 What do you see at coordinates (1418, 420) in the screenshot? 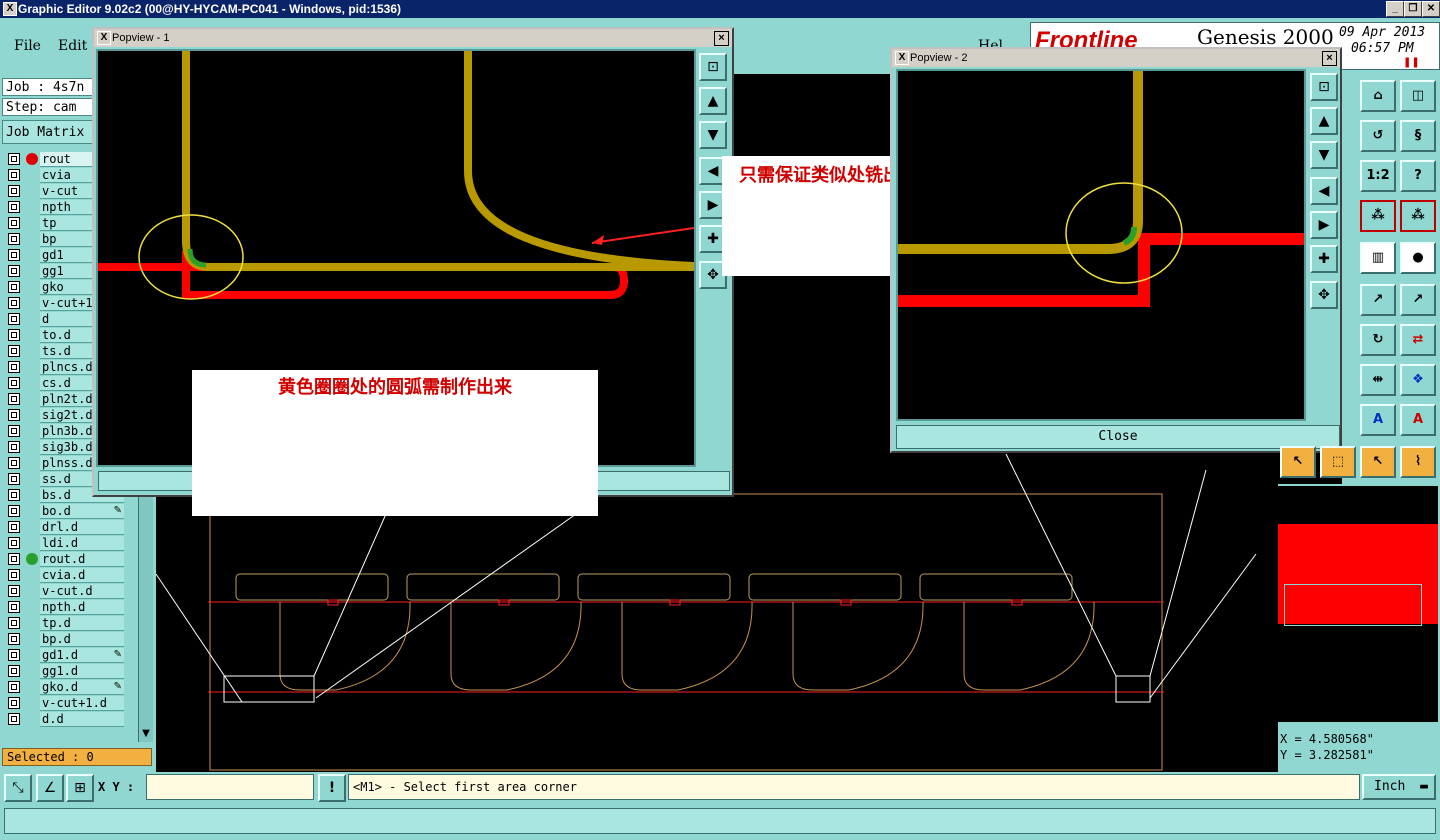
I see `text-a-2-icon: A` at bounding box center [1418, 420].